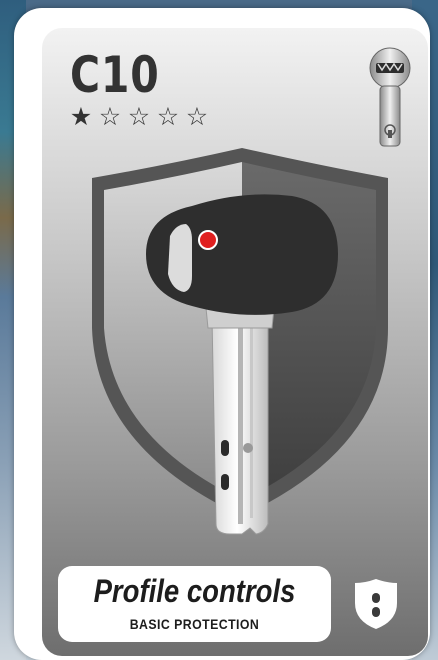 The height and width of the screenshot is (660, 438). I want to click on indicator-dot, so click(208, 240).